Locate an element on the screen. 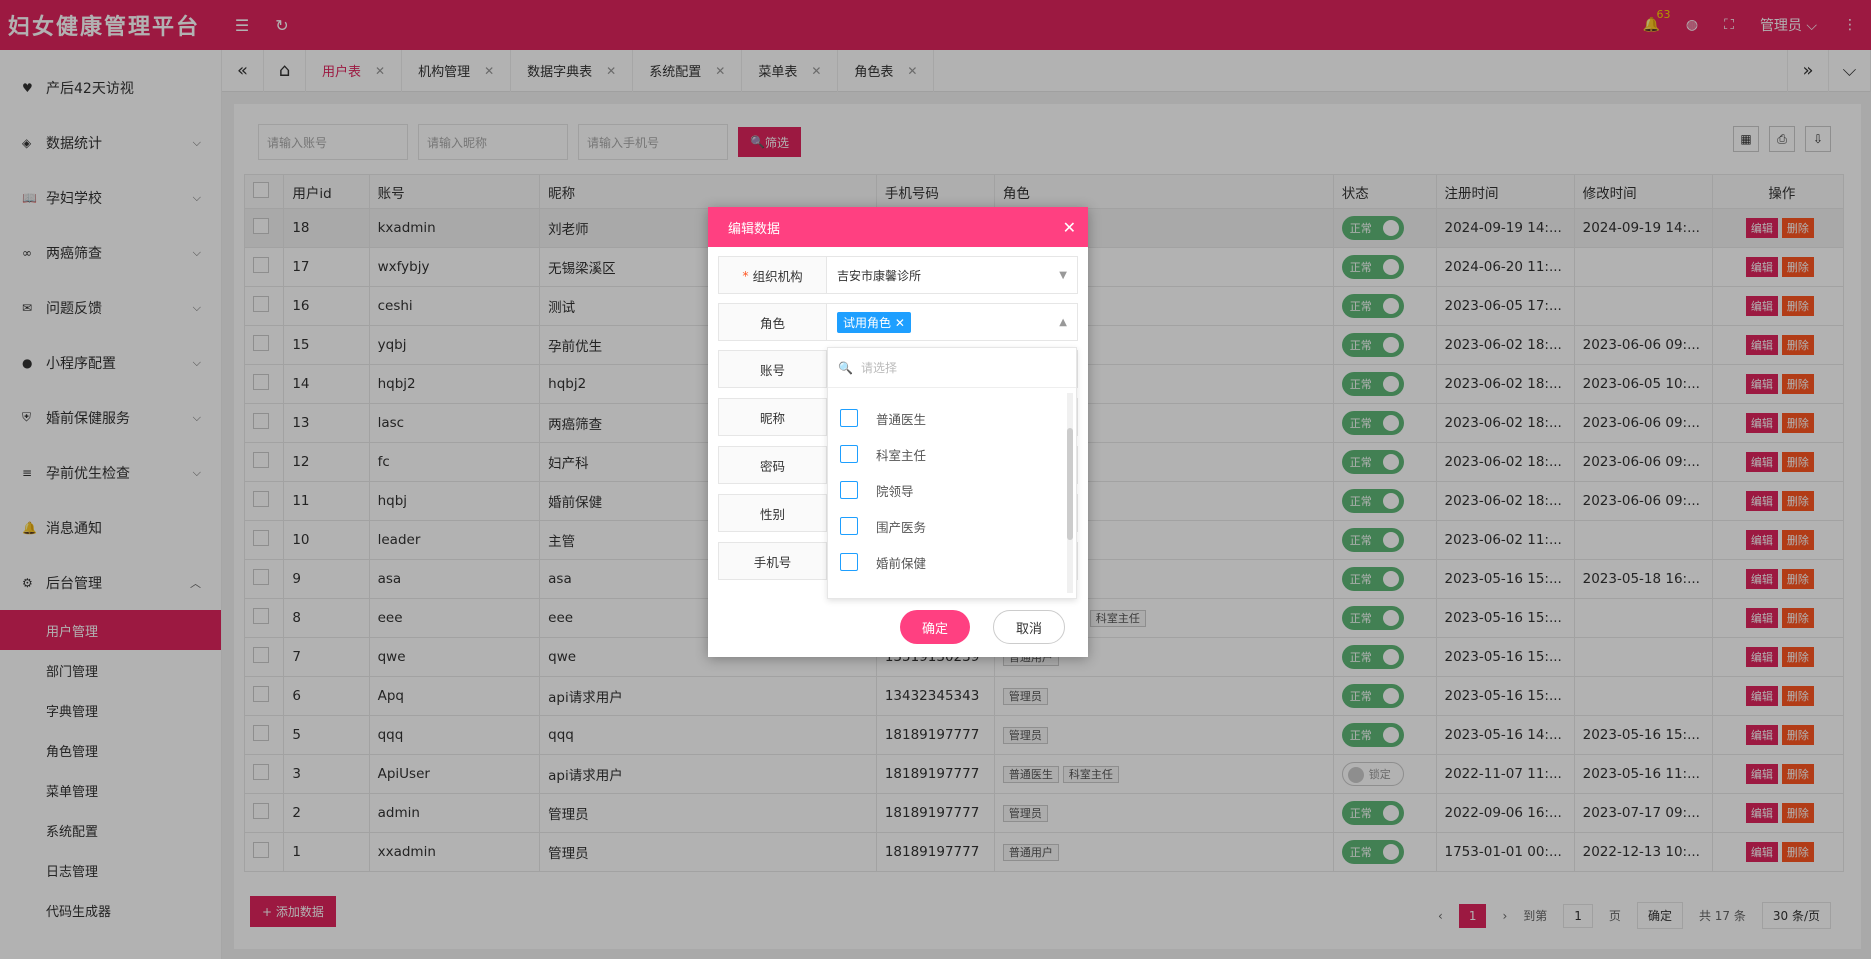 Image resolution: width=1871 pixels, height=959 pixels. role-option-label: 普通医生 is located at coordinates (901, 419).